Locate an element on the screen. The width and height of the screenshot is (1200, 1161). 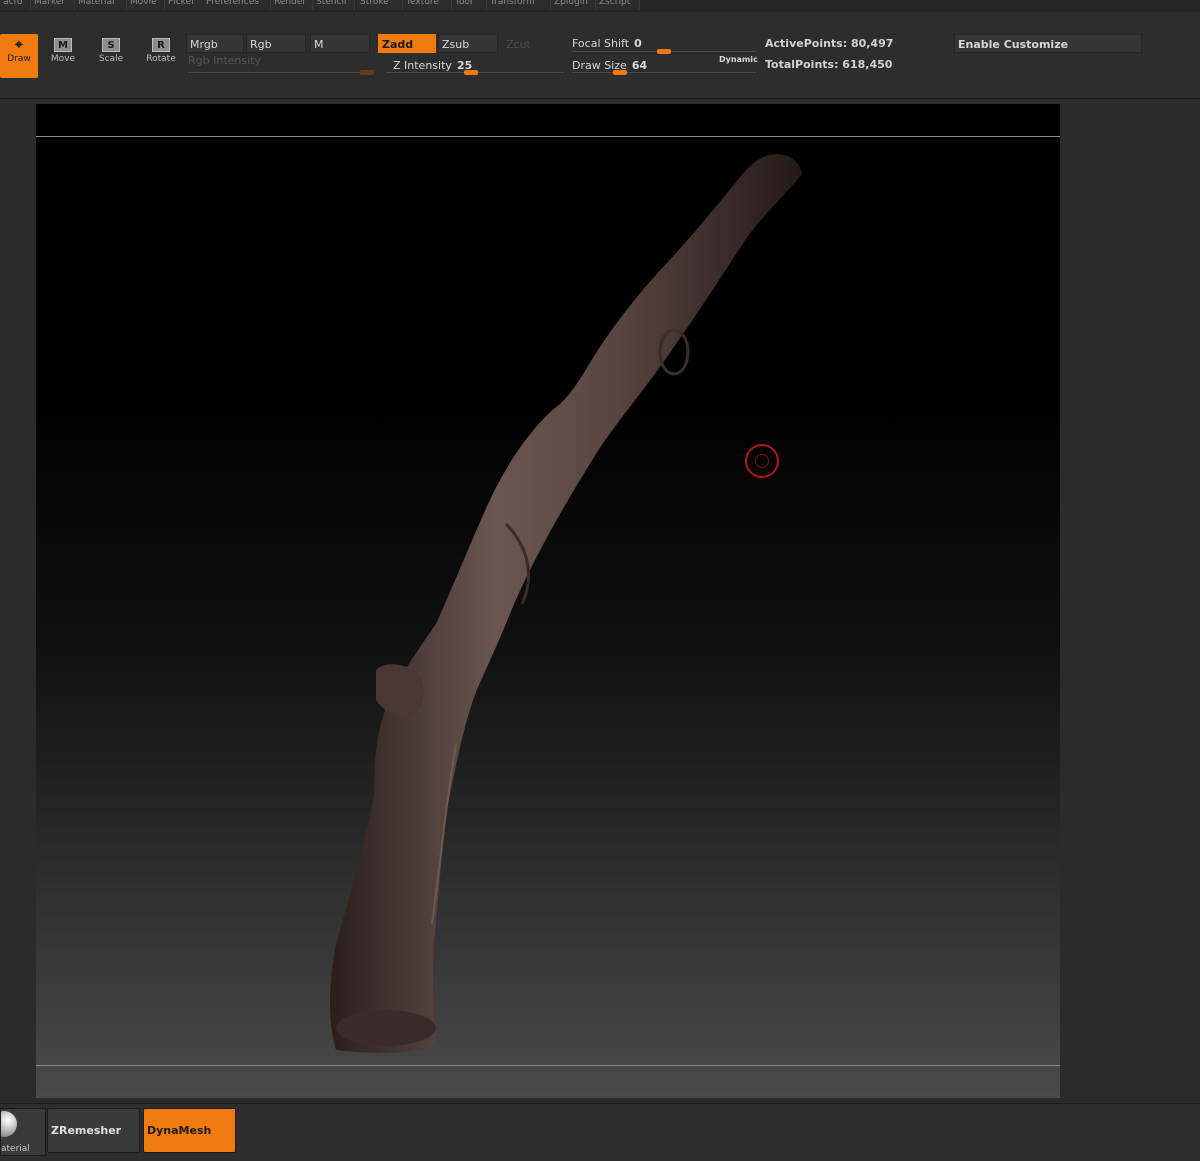
move-mode-label: Move is located at coordinates (63, 59).